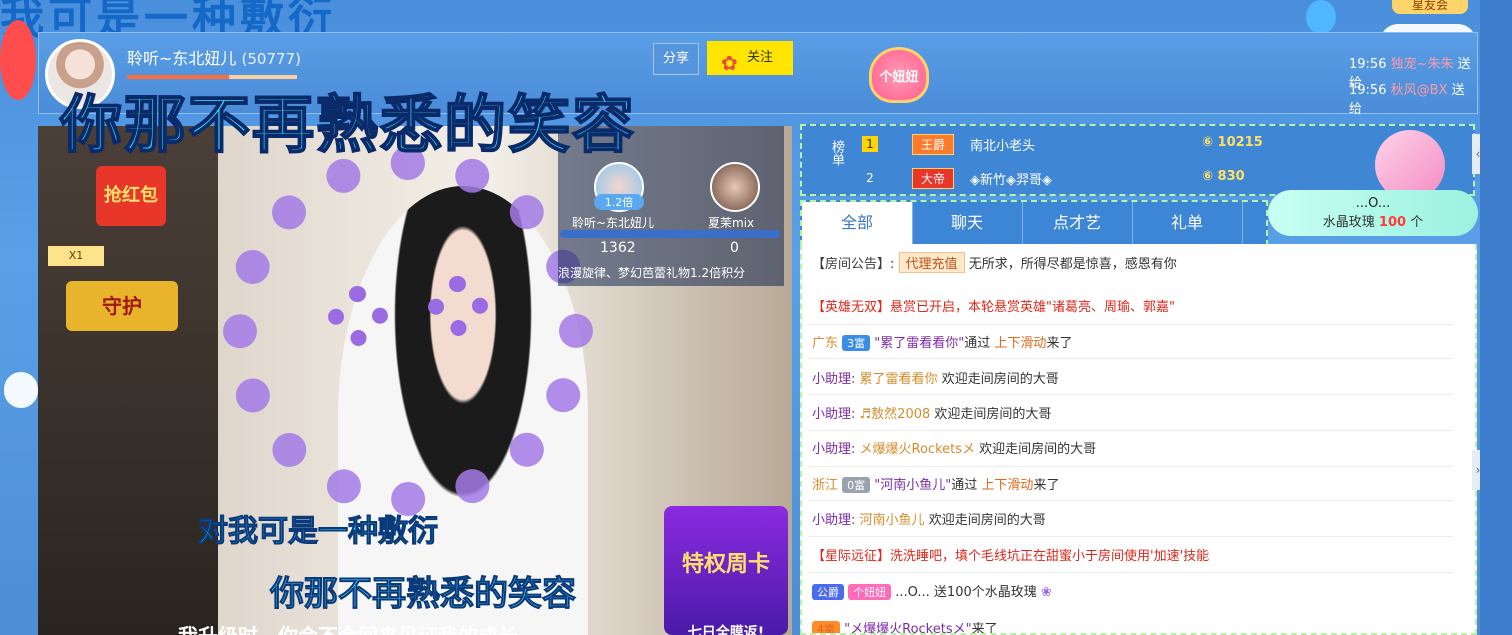 This screenshot has width=1512, height=635. I want to click on pk-progress-bar, so click(670, 234).